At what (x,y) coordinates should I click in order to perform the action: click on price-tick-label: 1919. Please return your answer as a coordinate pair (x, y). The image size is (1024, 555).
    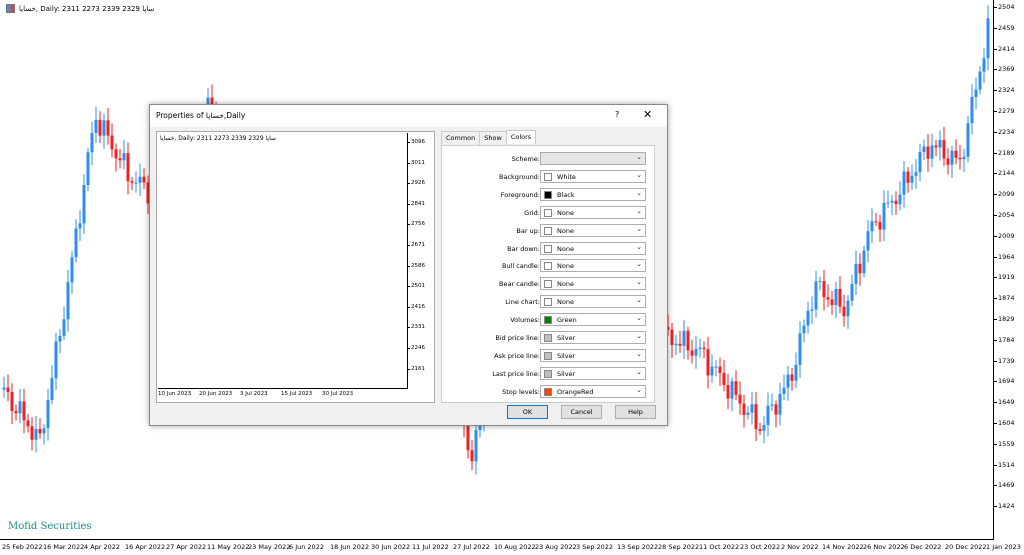
    Looking at the image, I should click on (1004, 277).